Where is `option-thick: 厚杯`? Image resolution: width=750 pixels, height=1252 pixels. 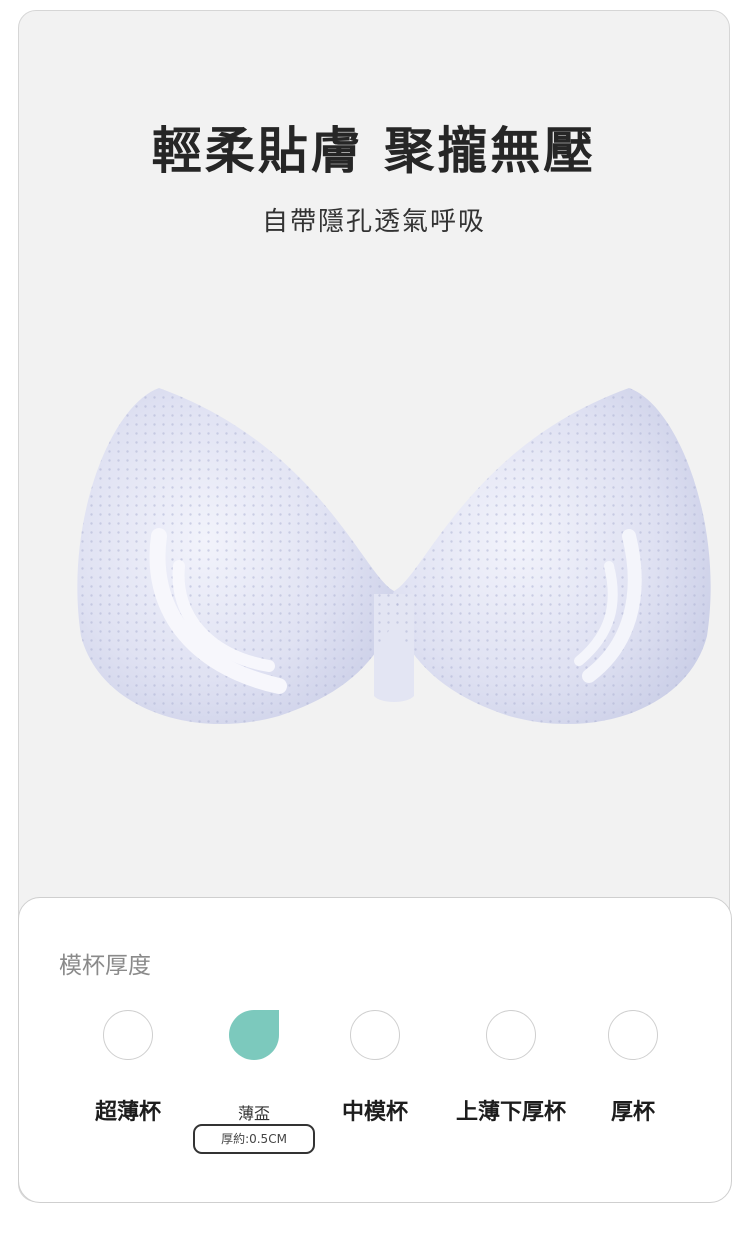 option-thick: 厚杯 is located at coordinates (633, 1068).